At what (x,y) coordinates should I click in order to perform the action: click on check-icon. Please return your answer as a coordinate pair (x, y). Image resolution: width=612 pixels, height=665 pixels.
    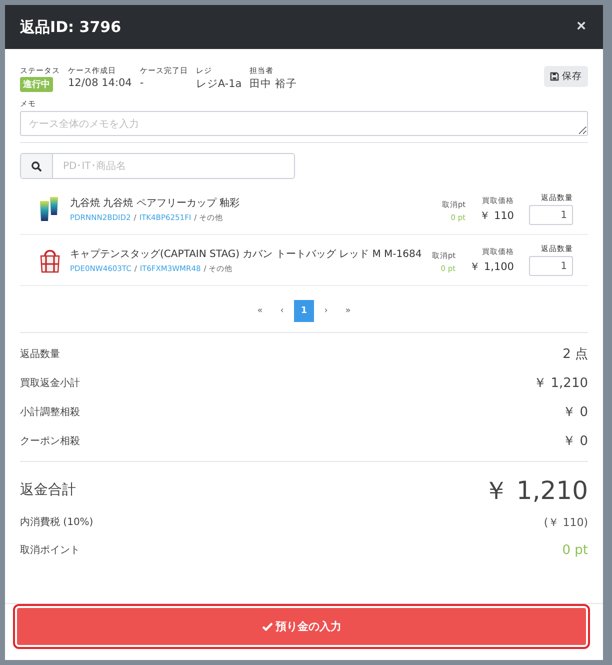
    Looking at the image, I should click on (267, 626).